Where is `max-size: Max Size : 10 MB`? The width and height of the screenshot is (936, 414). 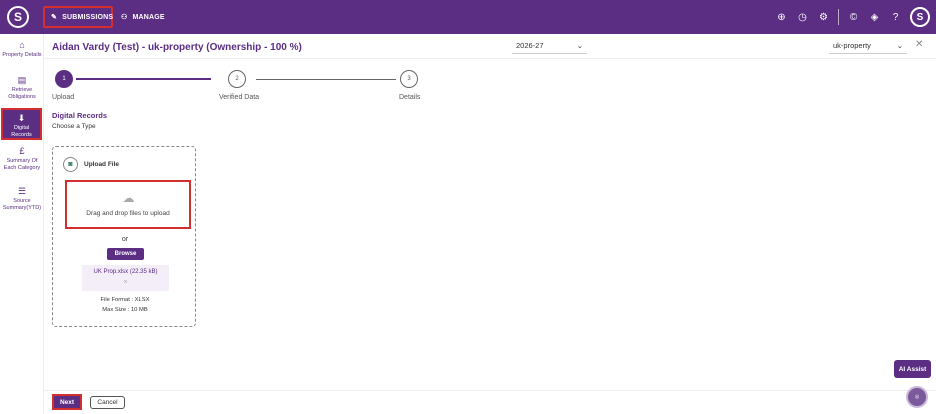 max-size: Max Size : 10 MB is located at coordinates (125, 310).